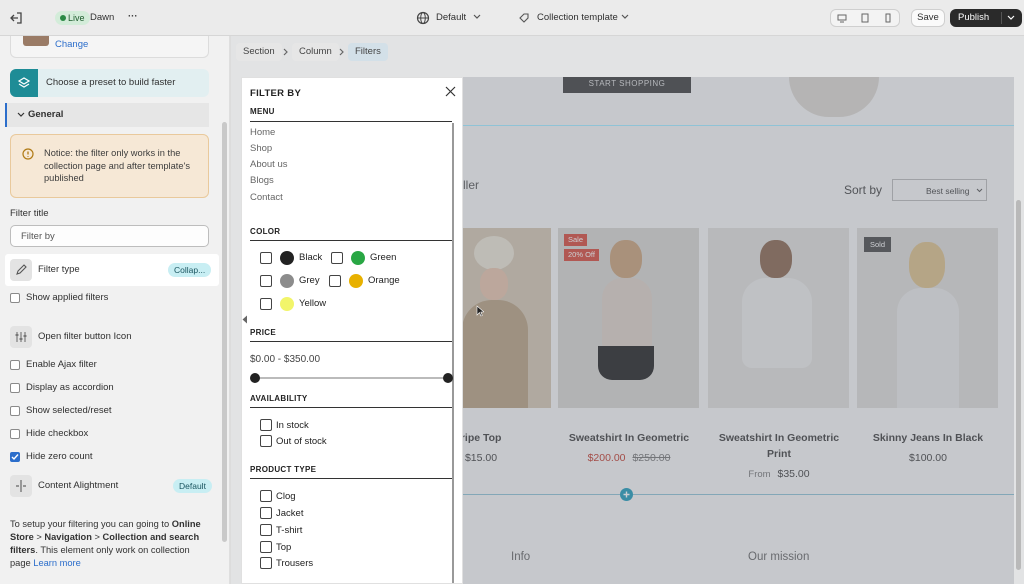 The height and width of the screenshot is (584, 1024). I want to click on price-min-handle, so click(255, 378).